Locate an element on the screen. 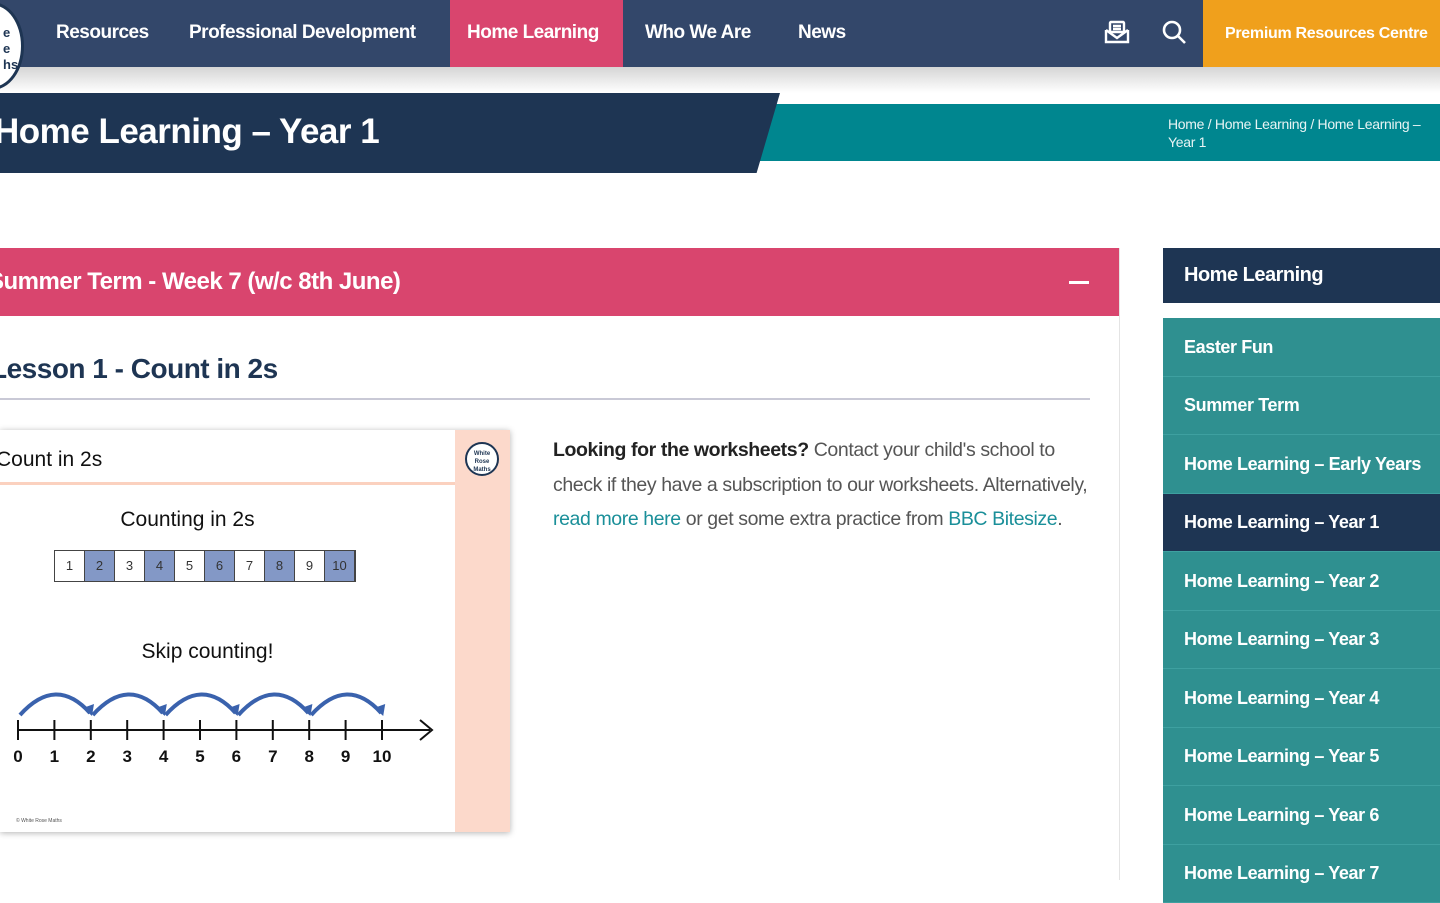 This screenshot has width=1440, height=903. info-text: or get some extra practice from is located at coordinates (814, 519).